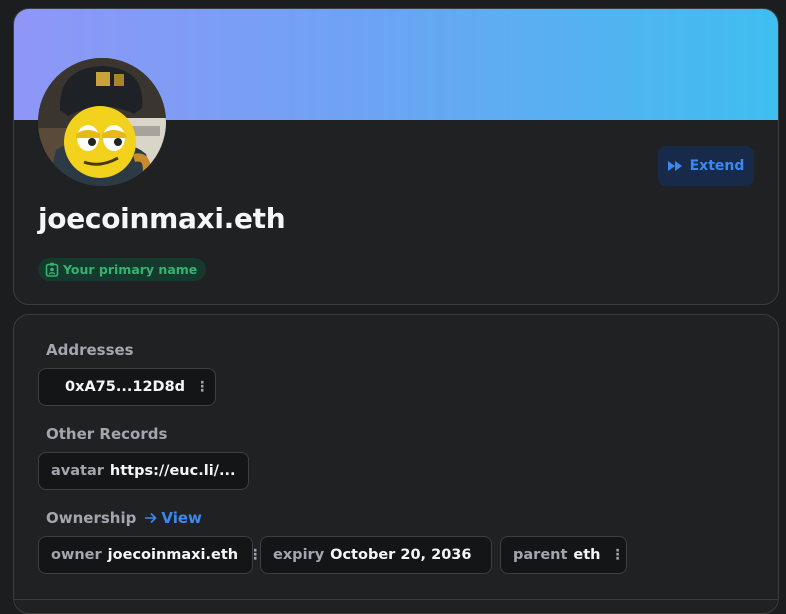  I want to click on primary-name-badge: Your primary name, so click(122, 269).